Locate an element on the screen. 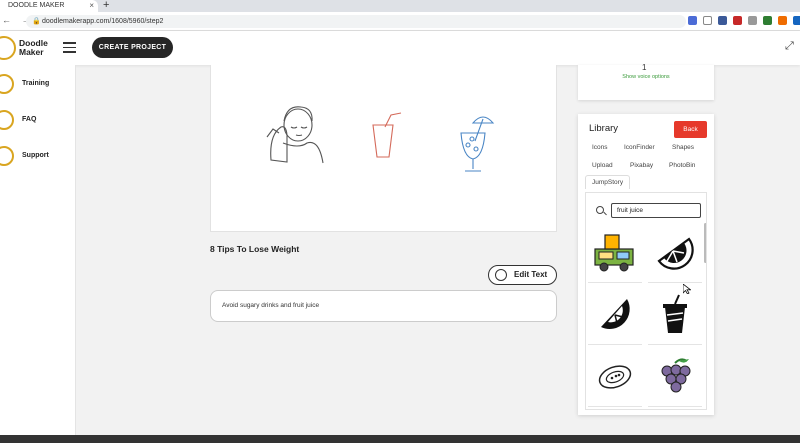 The width and height of the screenshot is (800, 443). extension-icons is located at coordinates (744, 20).